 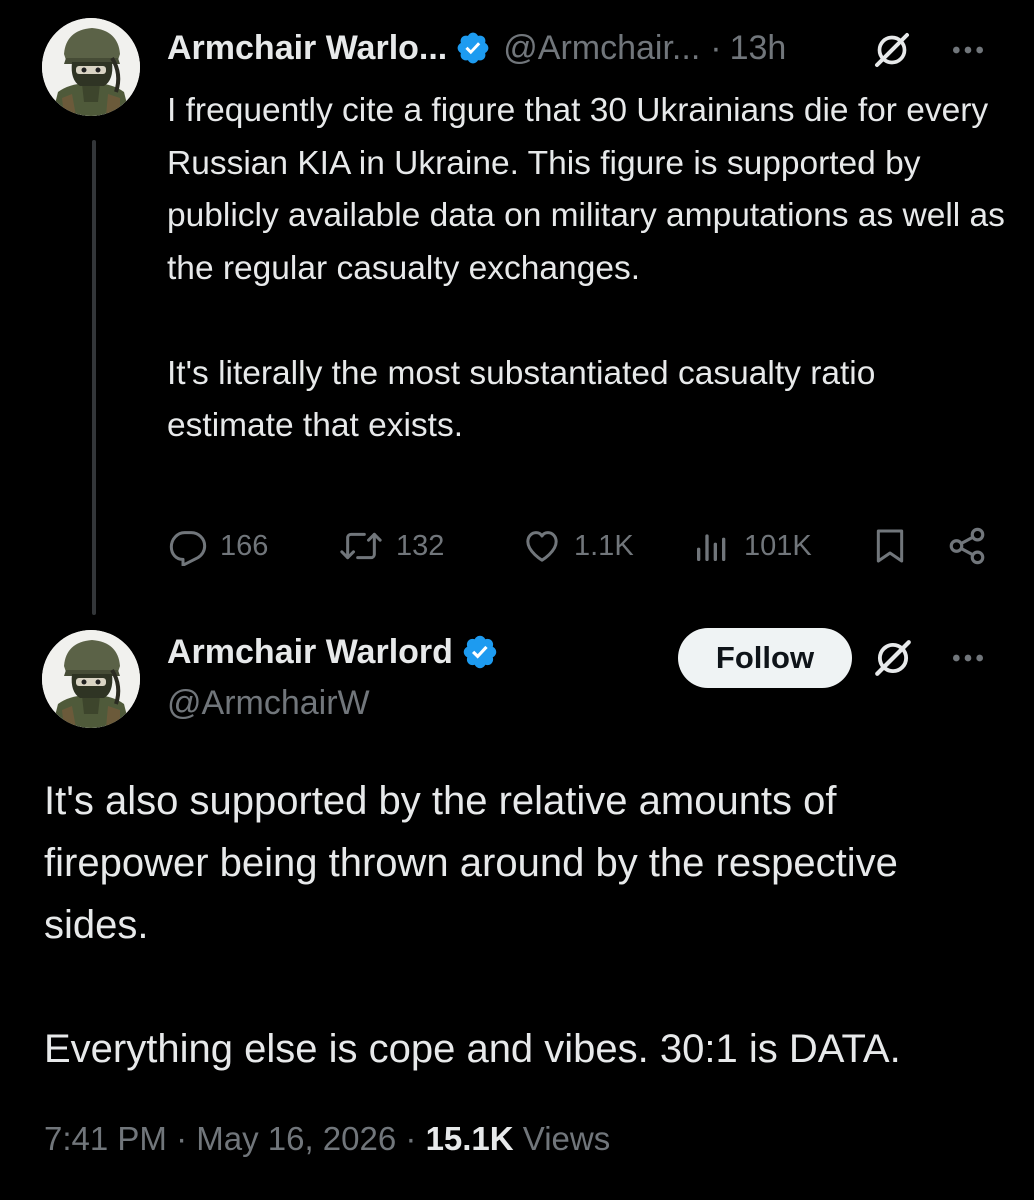 I want to click on bookmark-icon, so click(x=890, y=546).